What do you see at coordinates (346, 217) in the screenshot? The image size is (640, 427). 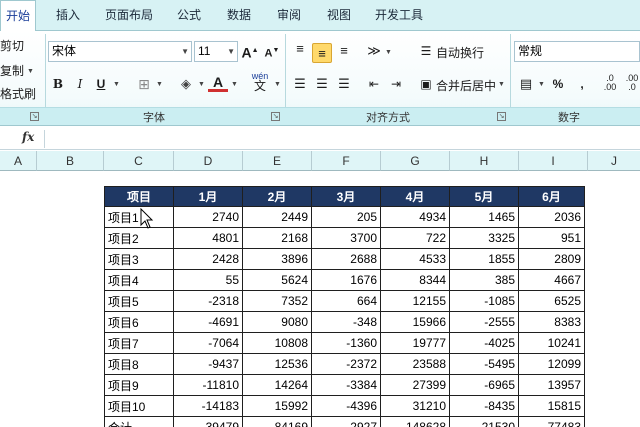 I see `value-cell: 205` at bounding box center [346, 217].